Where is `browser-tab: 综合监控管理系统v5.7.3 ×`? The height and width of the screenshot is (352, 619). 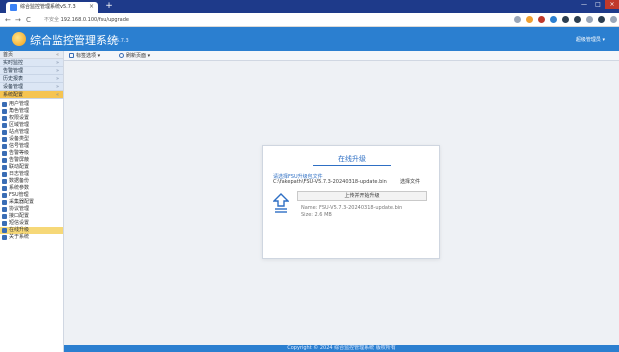
browser-tab: 综合监控管理系统v5.7.3 × is located at coordinates (52, 7).